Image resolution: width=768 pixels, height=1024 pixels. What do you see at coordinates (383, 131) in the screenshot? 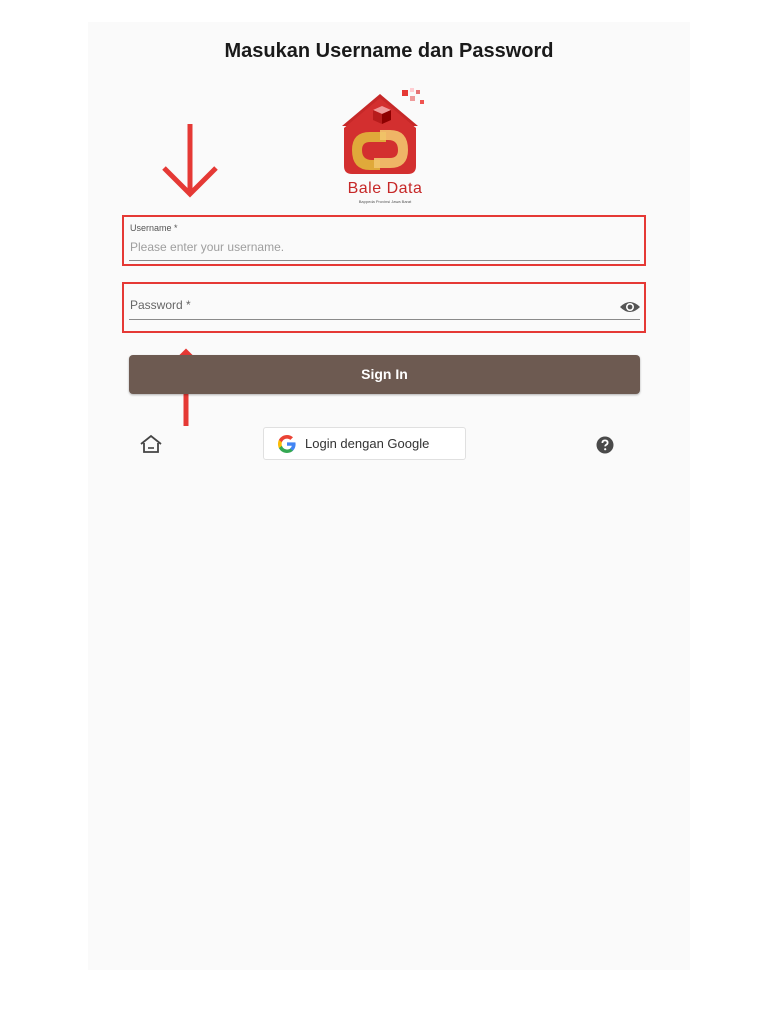
I see `house-logo-icon` at bounding box center [383, 131].